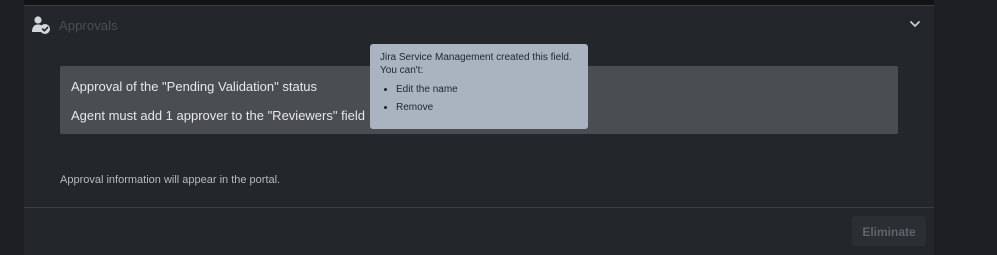 This screenshot has height=255, width=997. What do you see at coordinates (479, 207) in the screenshot?
I see `panel-divider` at bounding box center [479, 207].